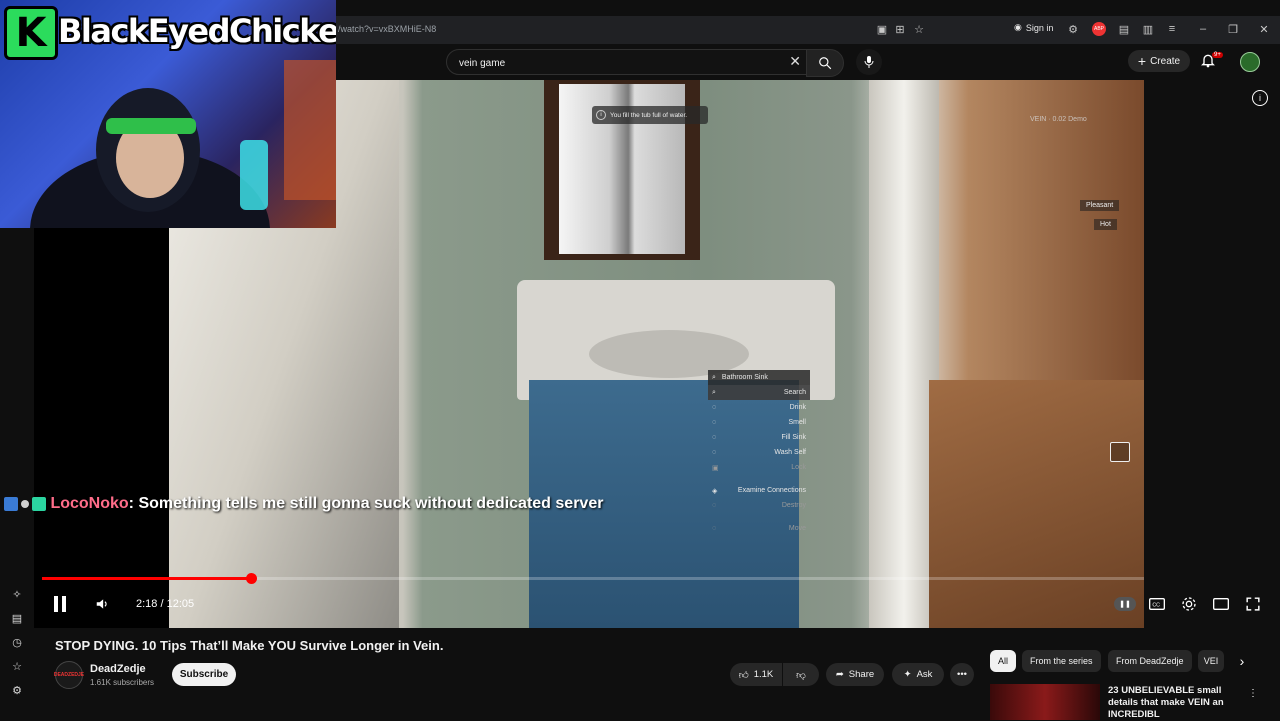 The width and height of the screenshot is (1280, 721). What do you see at coordinates (147, 578) in the screenshot?
I see `progress-played` at bounding box center [147, 578].